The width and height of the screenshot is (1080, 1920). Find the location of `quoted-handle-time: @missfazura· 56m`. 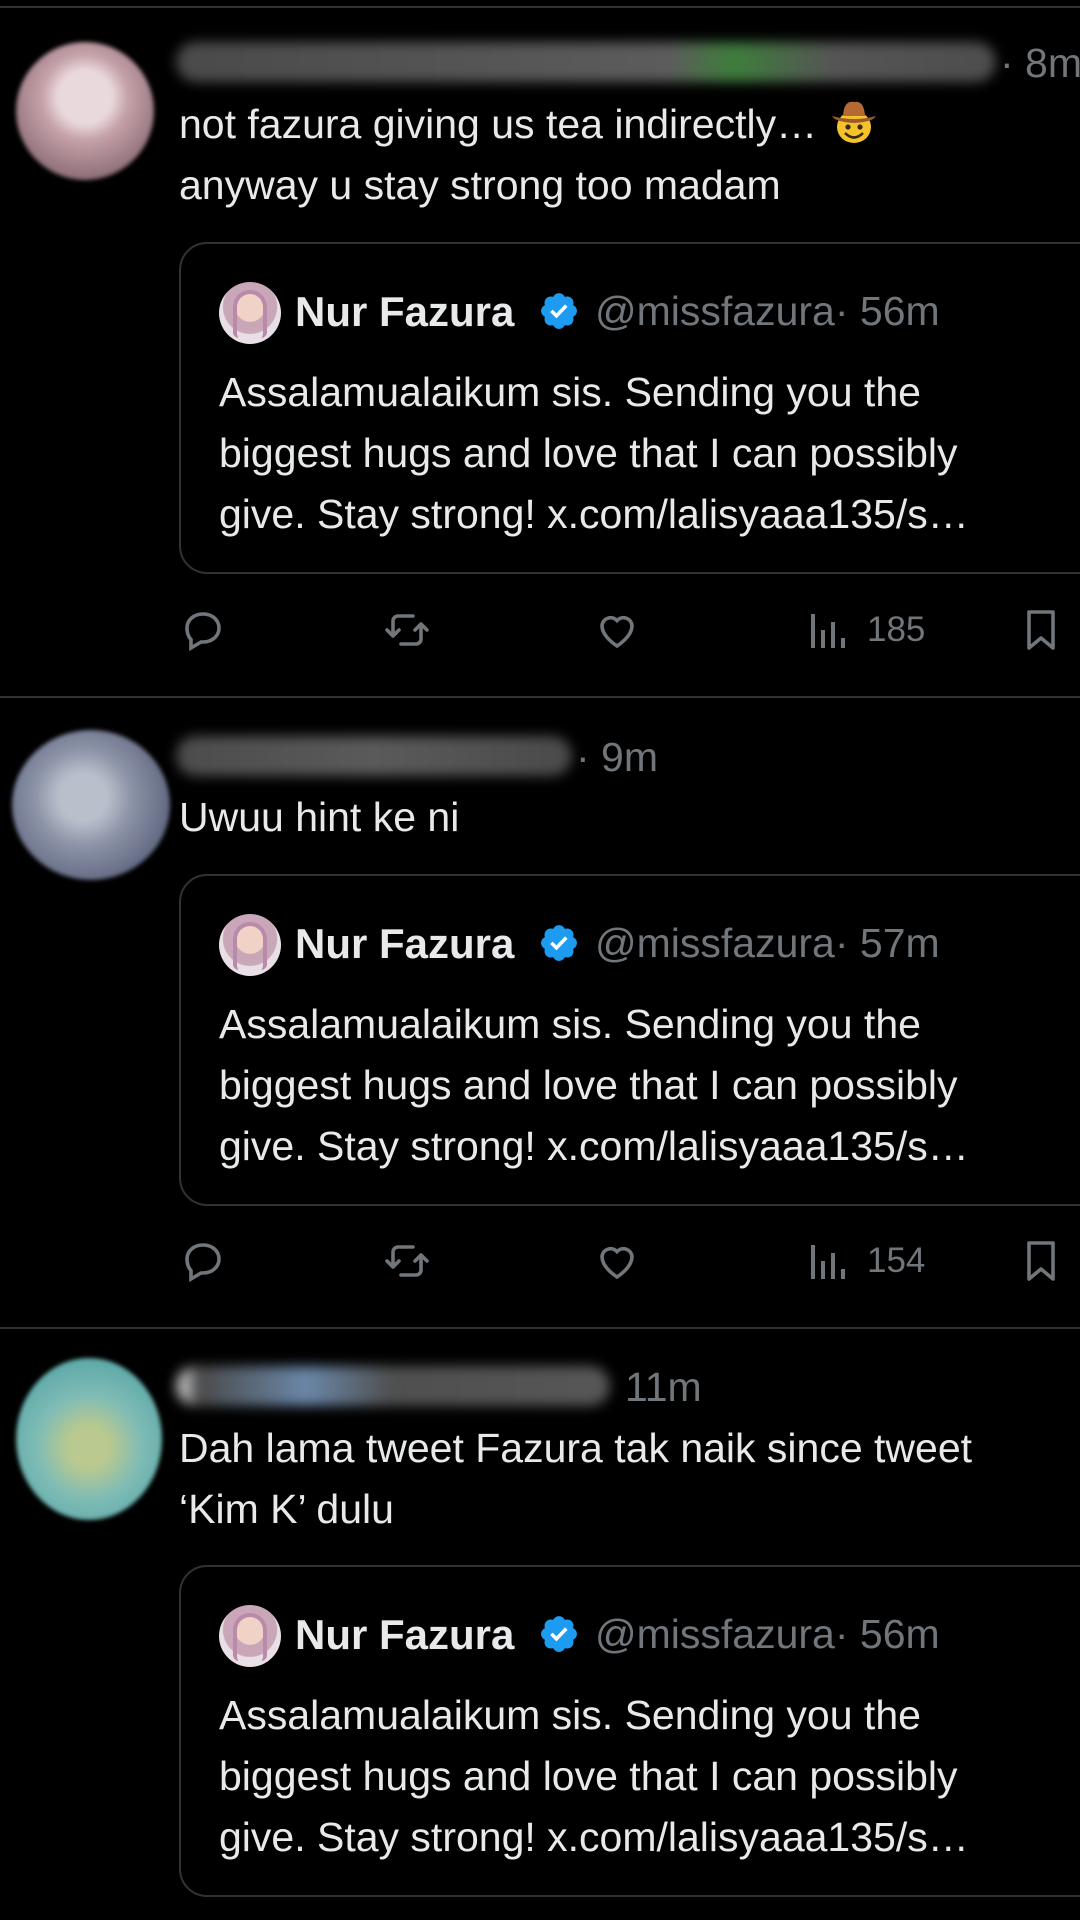

quoted-handle-time: @missfazura· 56m is located at coordinates (767, 1634).